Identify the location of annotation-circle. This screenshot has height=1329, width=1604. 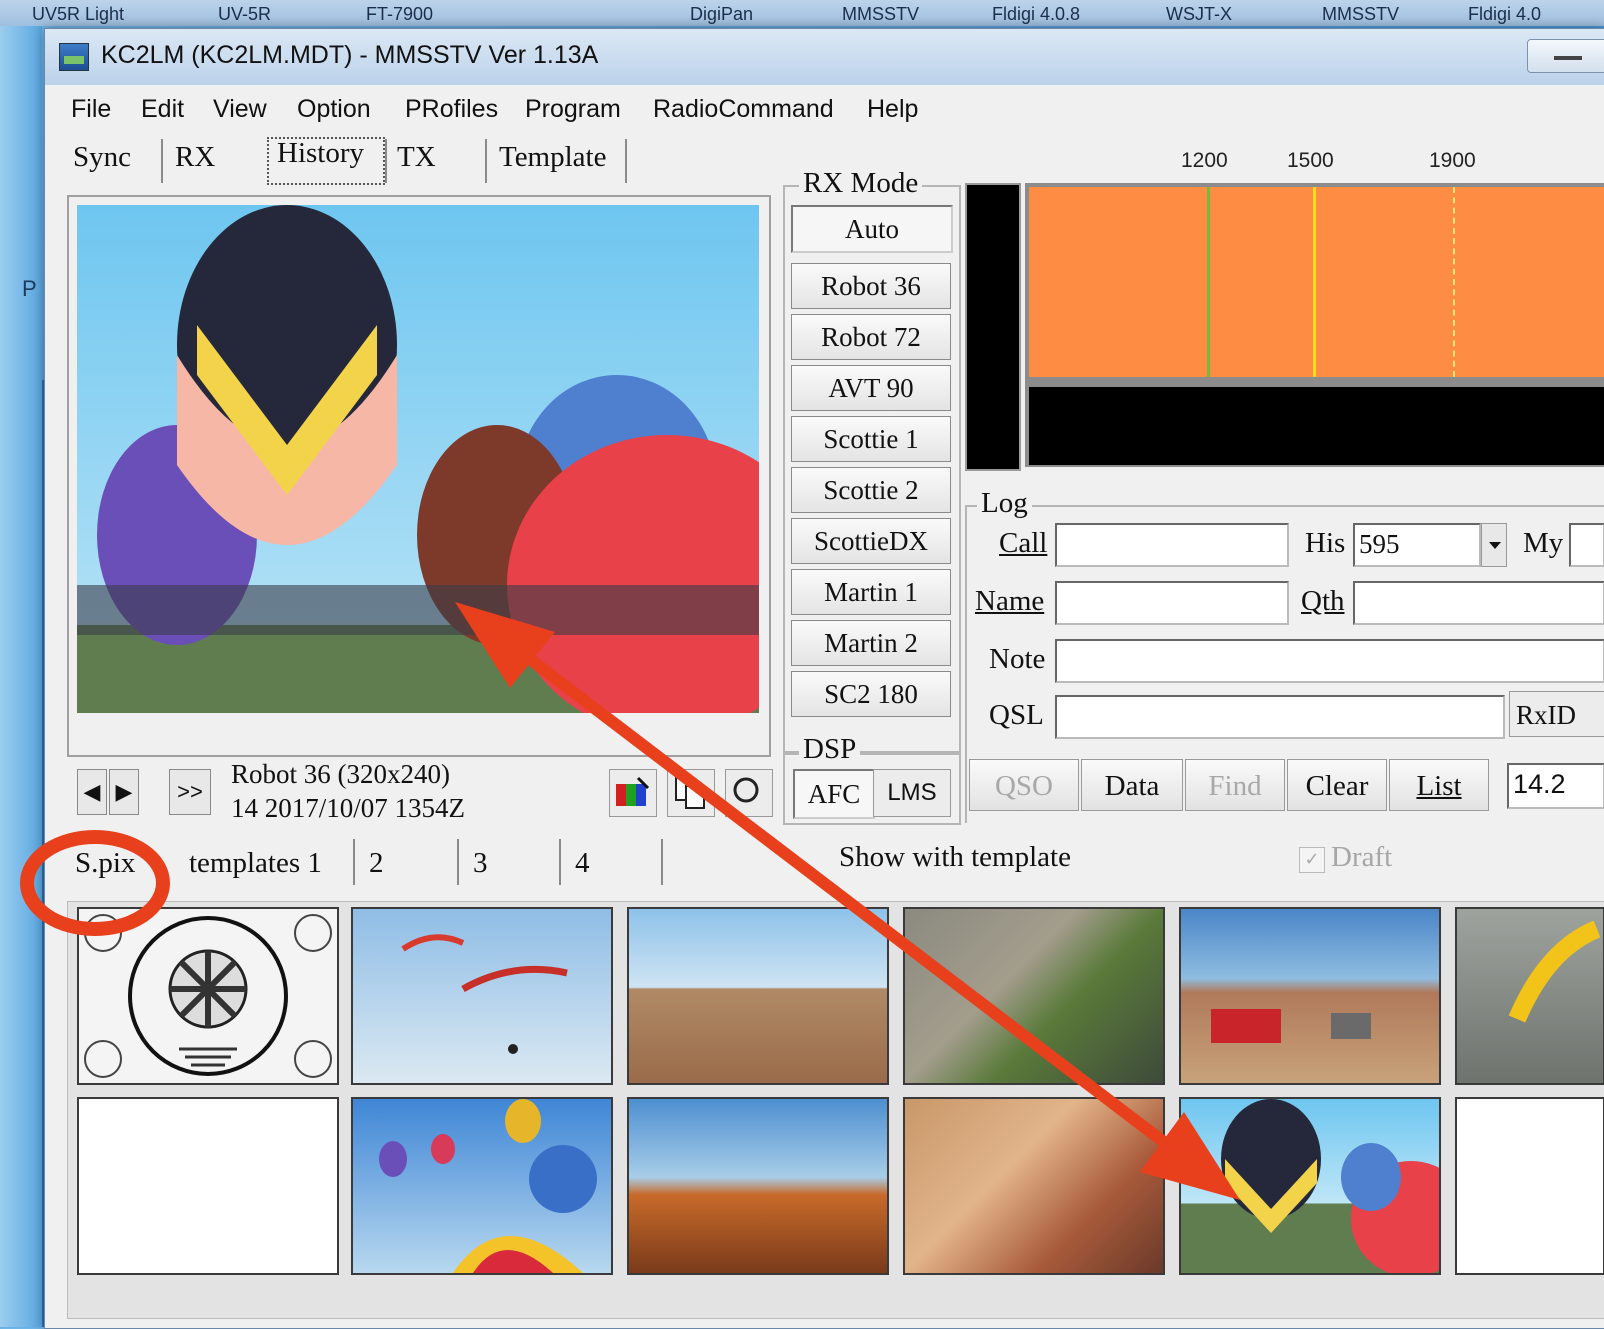
(95, 883).